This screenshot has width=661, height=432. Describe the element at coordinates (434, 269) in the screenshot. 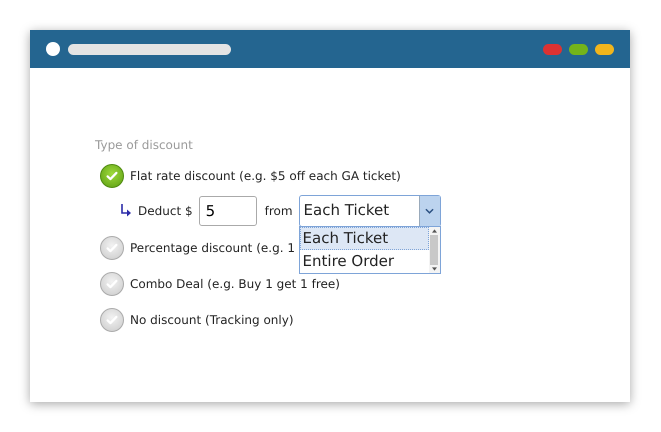

I see `scroll-down-icon` at that location.